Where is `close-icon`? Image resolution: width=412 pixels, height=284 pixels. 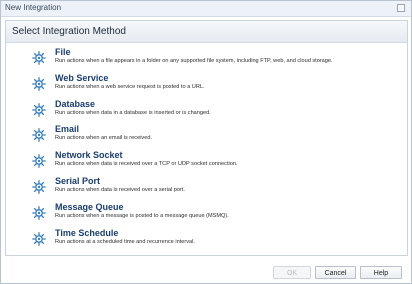 close-icon is located at coordinates (401, 8).